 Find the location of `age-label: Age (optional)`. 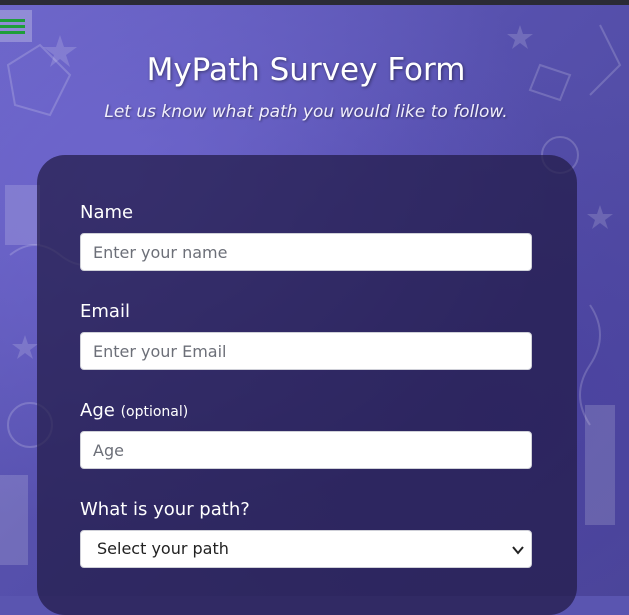

age-label: Age (optional) is located at coordinates (134, 410).